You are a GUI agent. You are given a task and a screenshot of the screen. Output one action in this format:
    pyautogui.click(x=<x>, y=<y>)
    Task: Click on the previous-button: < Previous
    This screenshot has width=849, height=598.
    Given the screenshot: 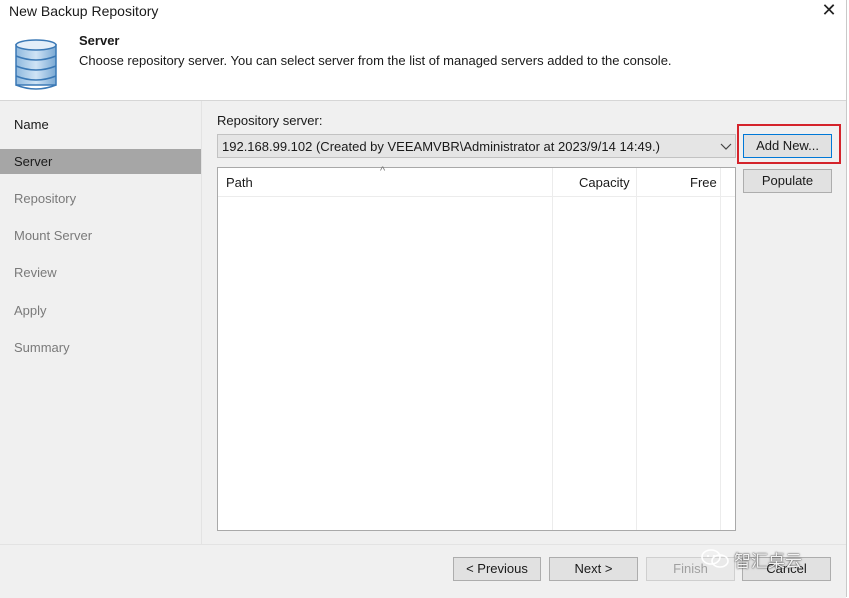 What is the action you would take?
    pyautogui.click(x=497, y=569)
    